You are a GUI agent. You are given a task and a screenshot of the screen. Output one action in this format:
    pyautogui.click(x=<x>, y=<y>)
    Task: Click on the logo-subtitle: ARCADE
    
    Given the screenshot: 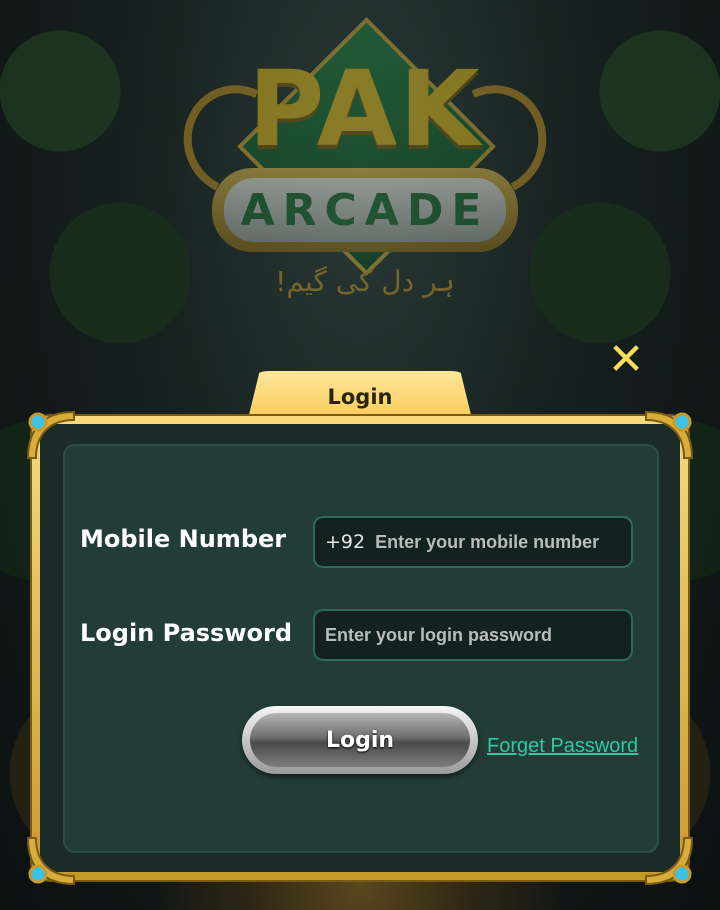 What is the action you would take?
    pyautogui.click(x=365, y=210)
    